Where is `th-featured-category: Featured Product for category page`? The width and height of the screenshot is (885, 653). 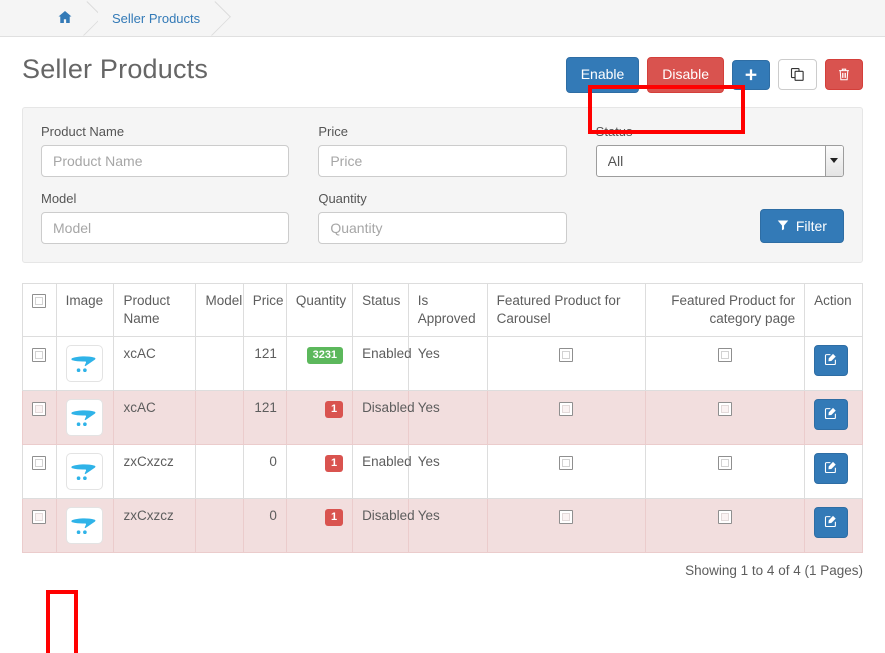
th-featured-category: Featured Product for category page is located at coordinates (725, 310).